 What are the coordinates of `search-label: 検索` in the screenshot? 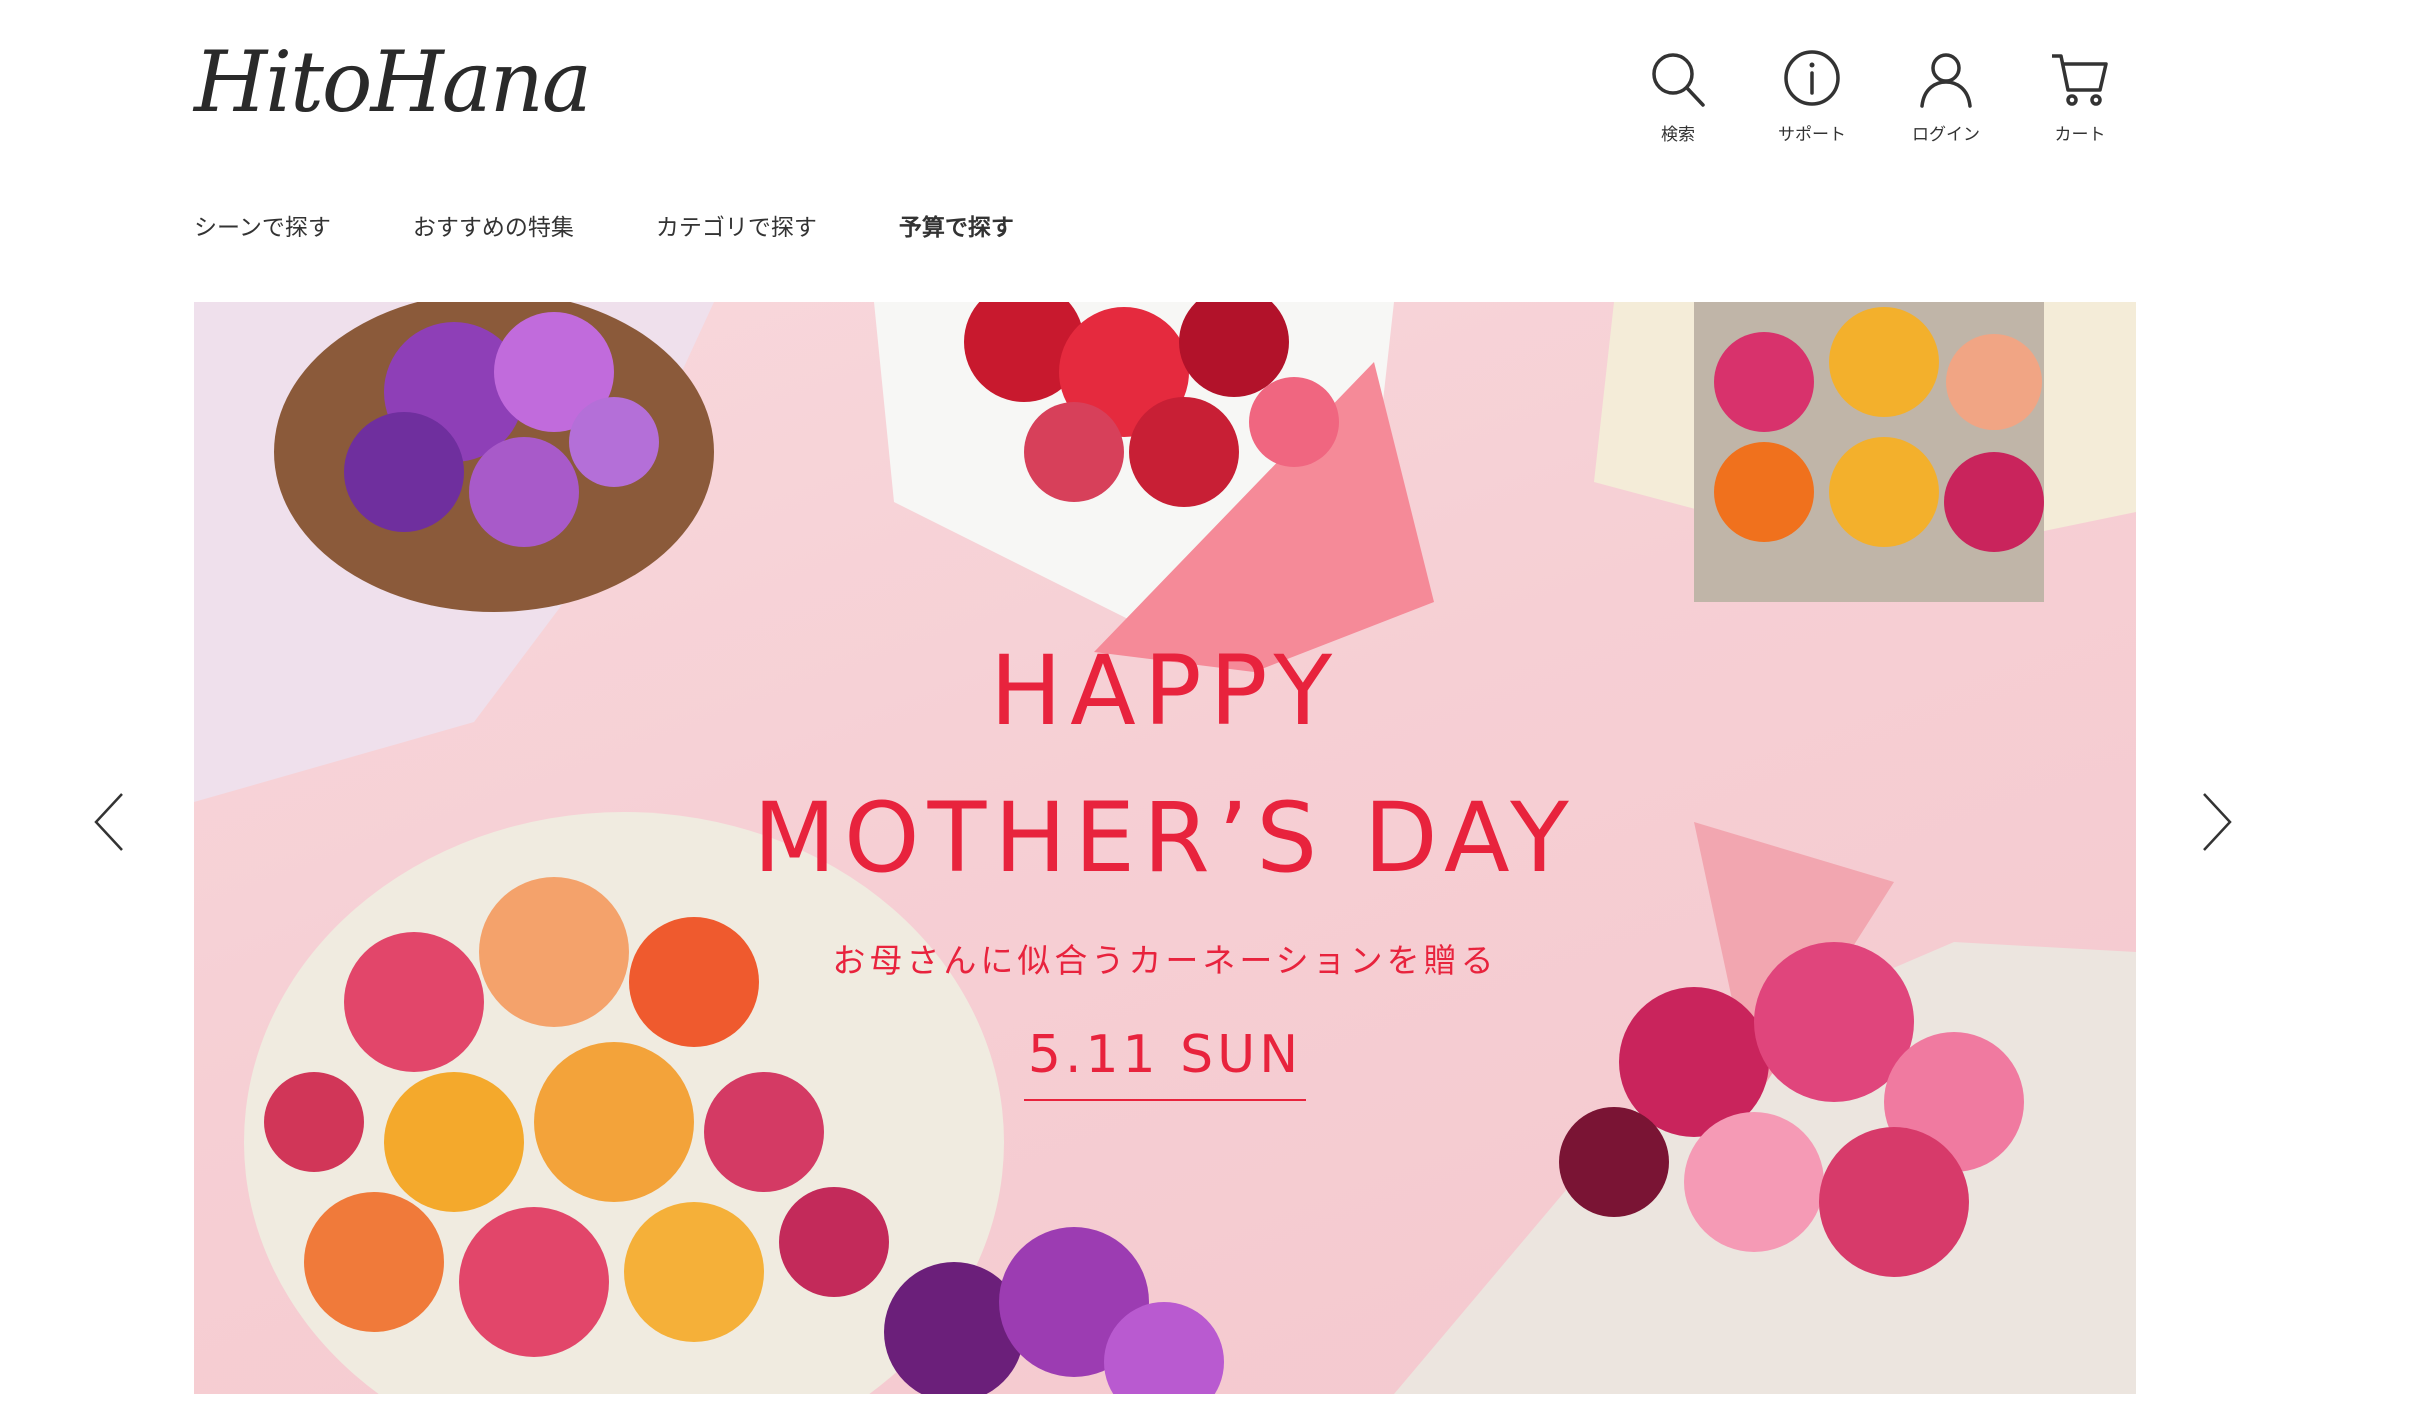 It's located at (1678, 135).